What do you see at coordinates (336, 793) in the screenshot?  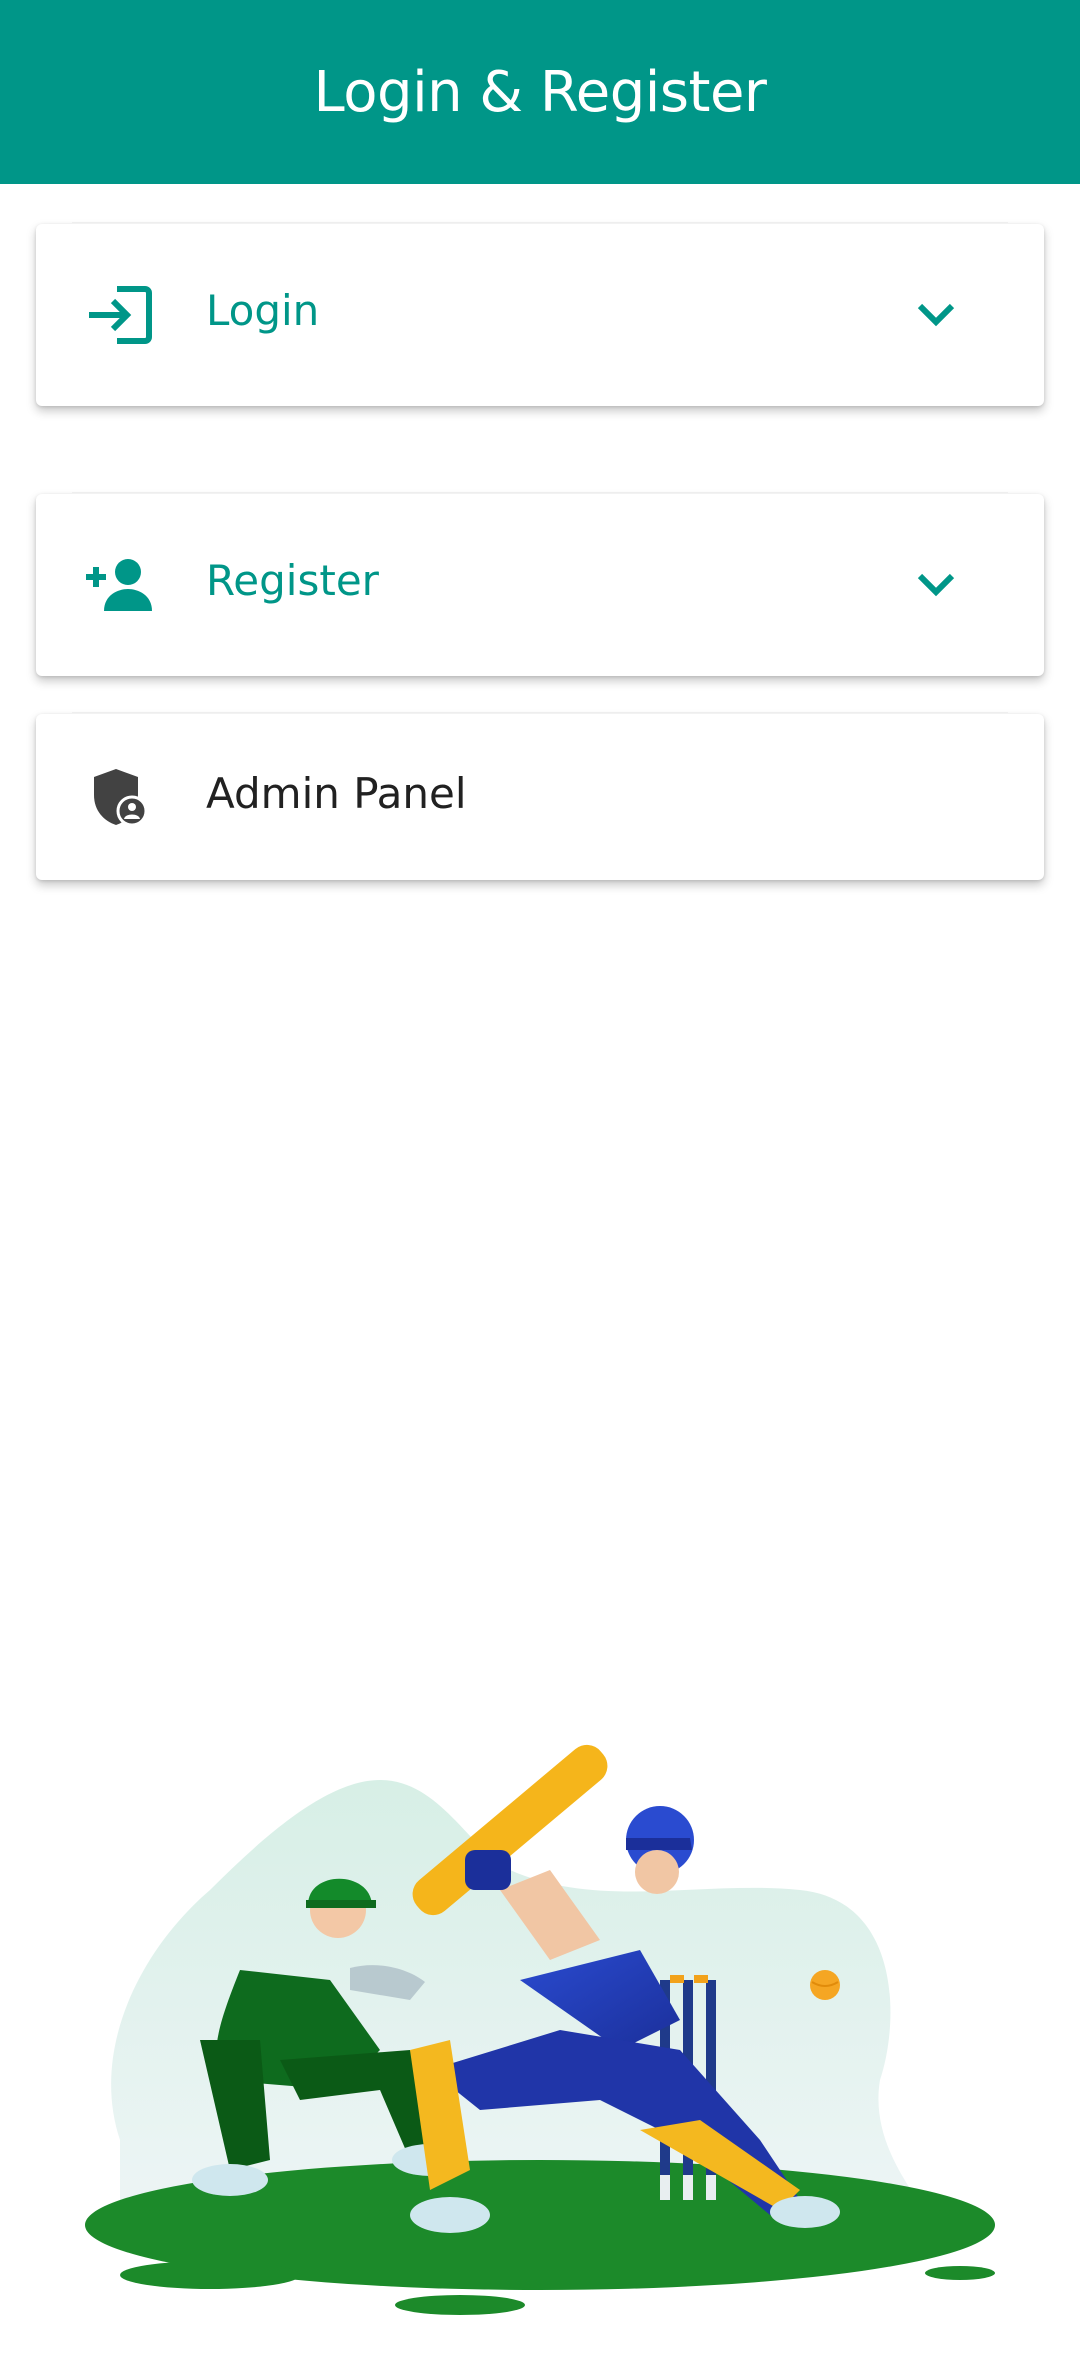 I see `admin-panel-label: Admin Panel` at bounding box center [336, 793].